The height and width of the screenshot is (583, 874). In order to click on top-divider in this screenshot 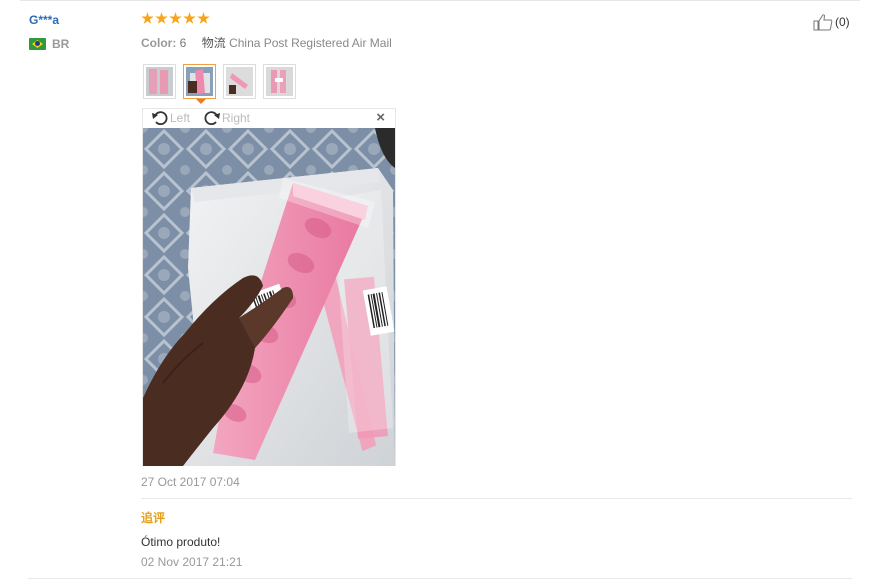, I will do `click(440, 0)`.